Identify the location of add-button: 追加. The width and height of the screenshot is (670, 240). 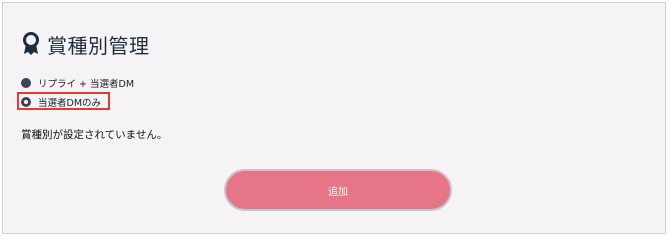
(338, 190).